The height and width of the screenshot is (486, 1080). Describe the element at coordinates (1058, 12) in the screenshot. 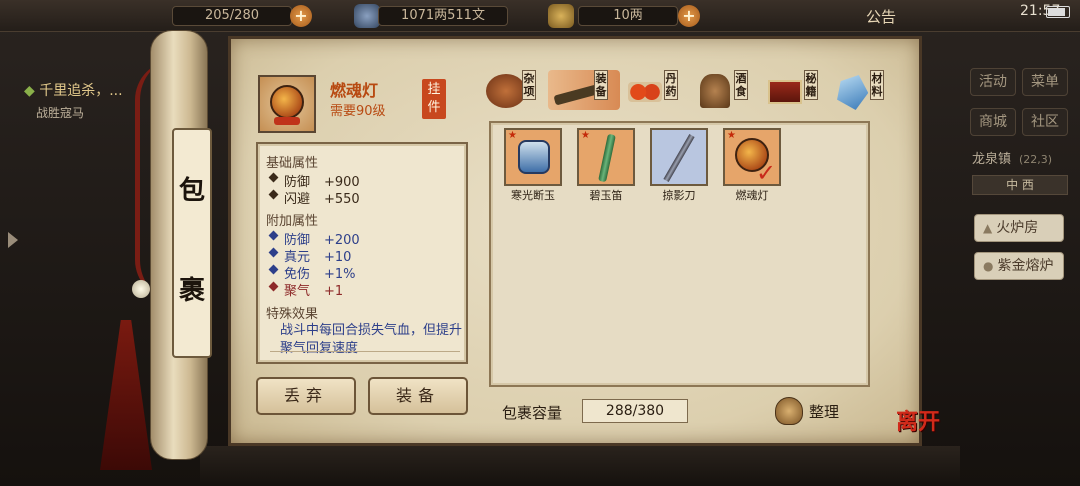

I see `battery-icon` at that location.